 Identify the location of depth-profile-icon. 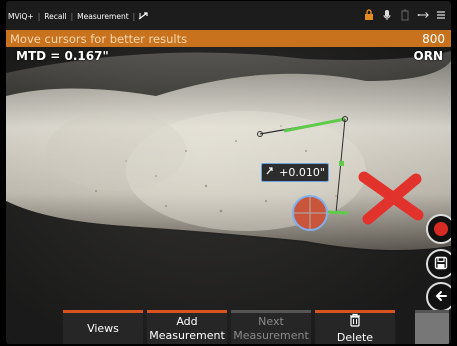
(271, 172).